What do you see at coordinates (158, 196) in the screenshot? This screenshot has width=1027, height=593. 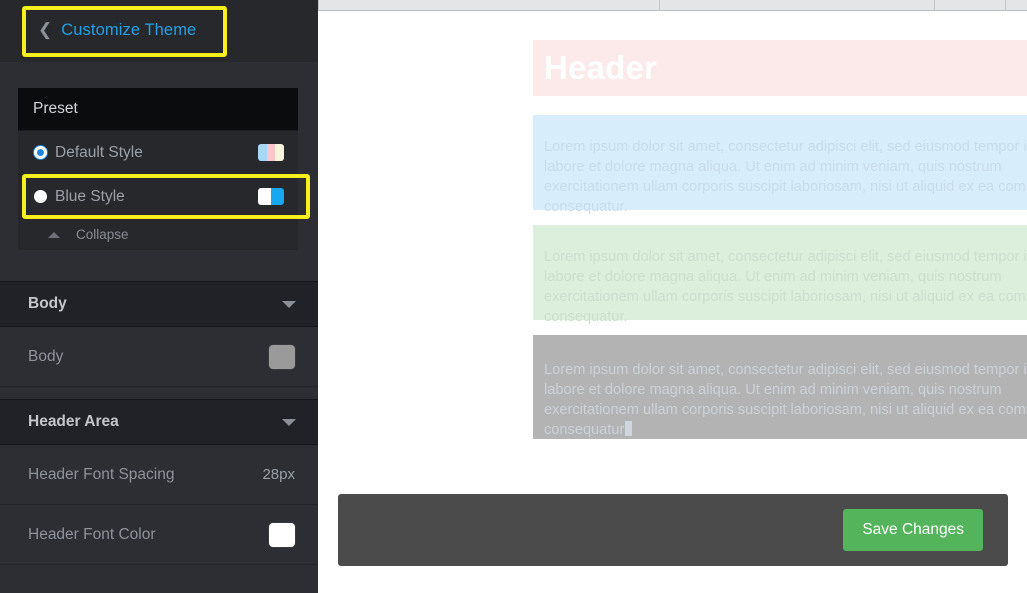 I see `preset-option-blue-style: Blue Style` at bounding box center [158, 196].